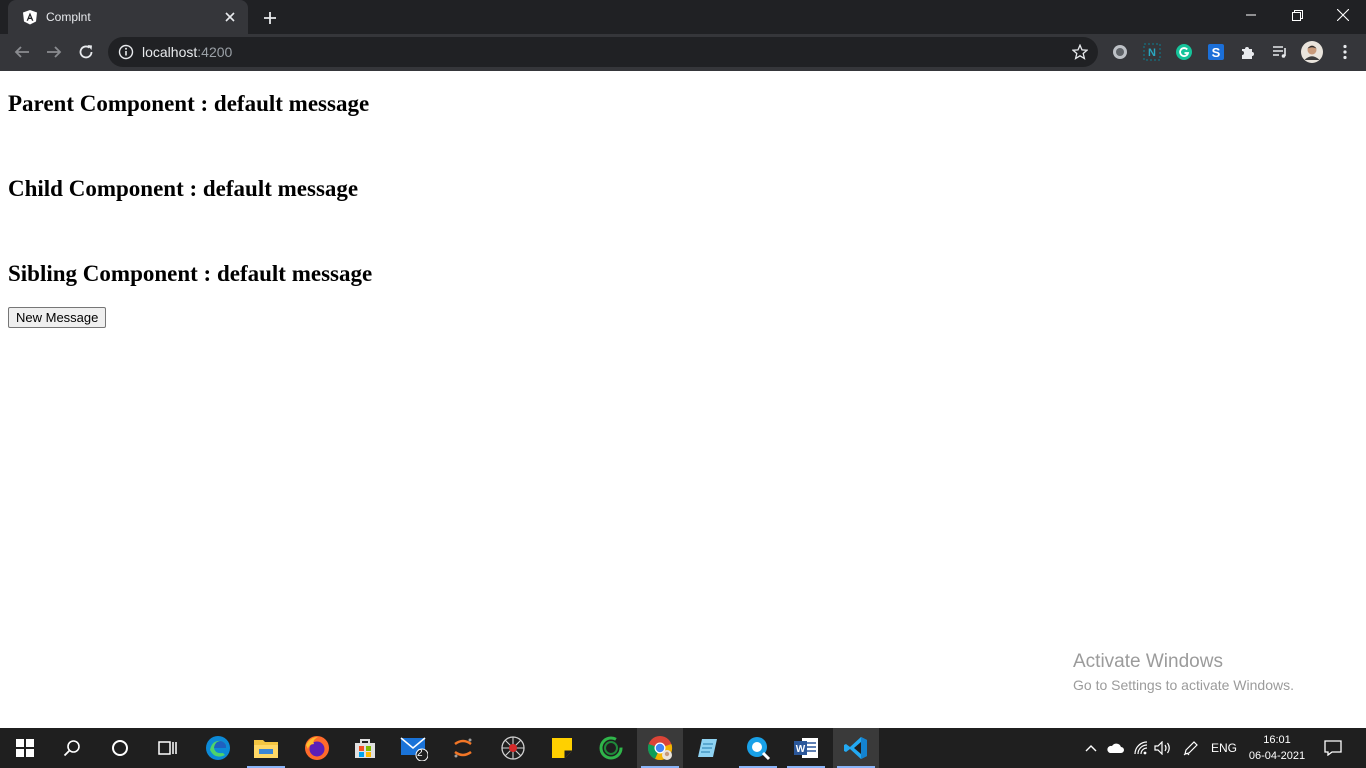 The height and width of the screenshot is (768, 1366). I want to click on notifications-icon, so click(1333, 748).